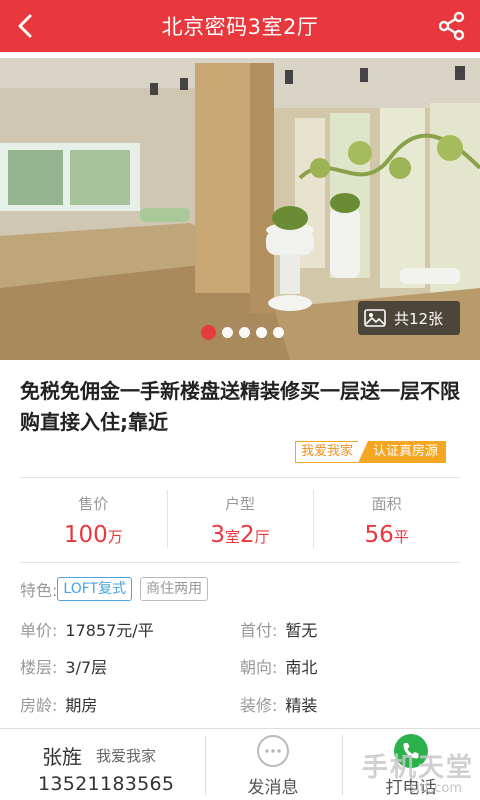 This screenshot has height=800, width=480. I want to click on detail-orientation: 朝向: 南北, so click(278, 666).